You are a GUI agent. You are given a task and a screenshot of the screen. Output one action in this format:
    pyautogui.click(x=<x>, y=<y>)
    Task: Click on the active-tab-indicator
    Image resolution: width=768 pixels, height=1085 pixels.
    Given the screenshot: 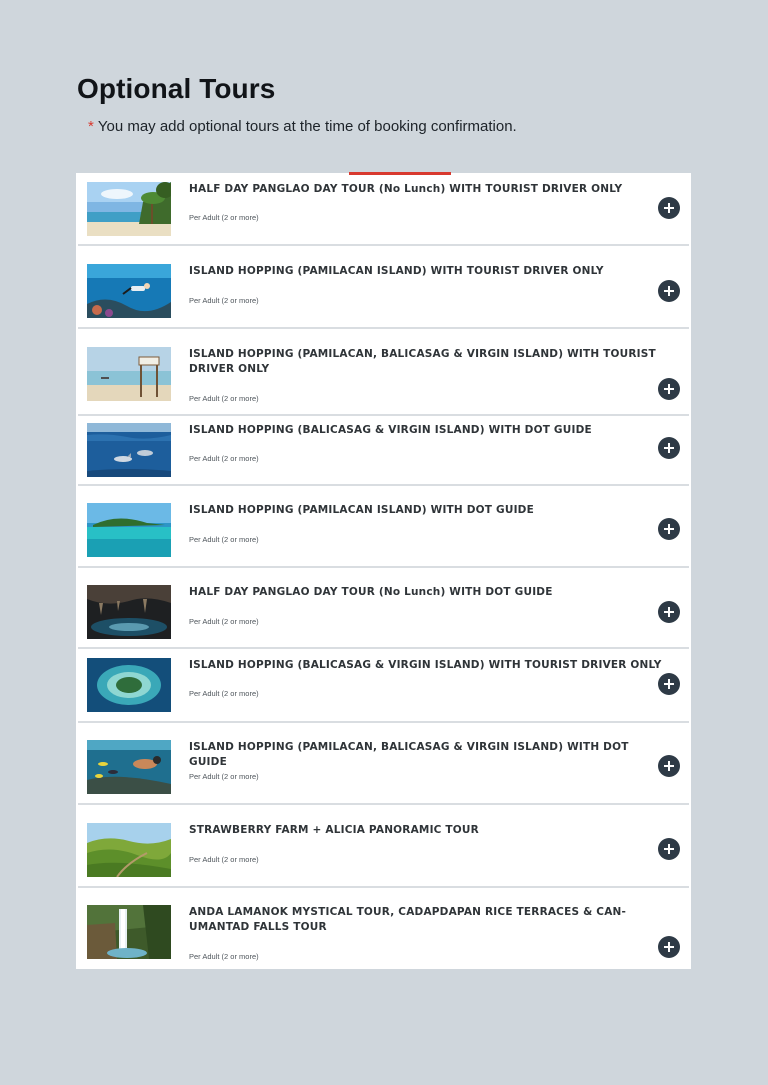 What is the action you would take?
    pyautogui.click(x=400, y=173)
    